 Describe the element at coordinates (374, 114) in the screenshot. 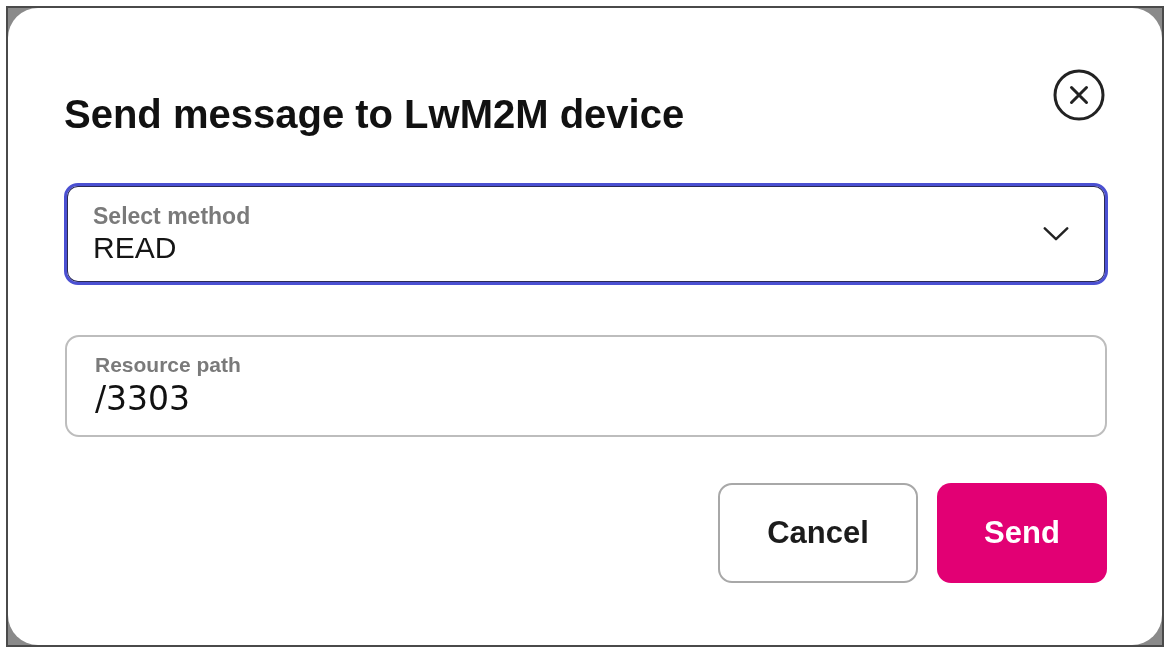

I see `dialog-title: Send message to LwM2M device` at that location.